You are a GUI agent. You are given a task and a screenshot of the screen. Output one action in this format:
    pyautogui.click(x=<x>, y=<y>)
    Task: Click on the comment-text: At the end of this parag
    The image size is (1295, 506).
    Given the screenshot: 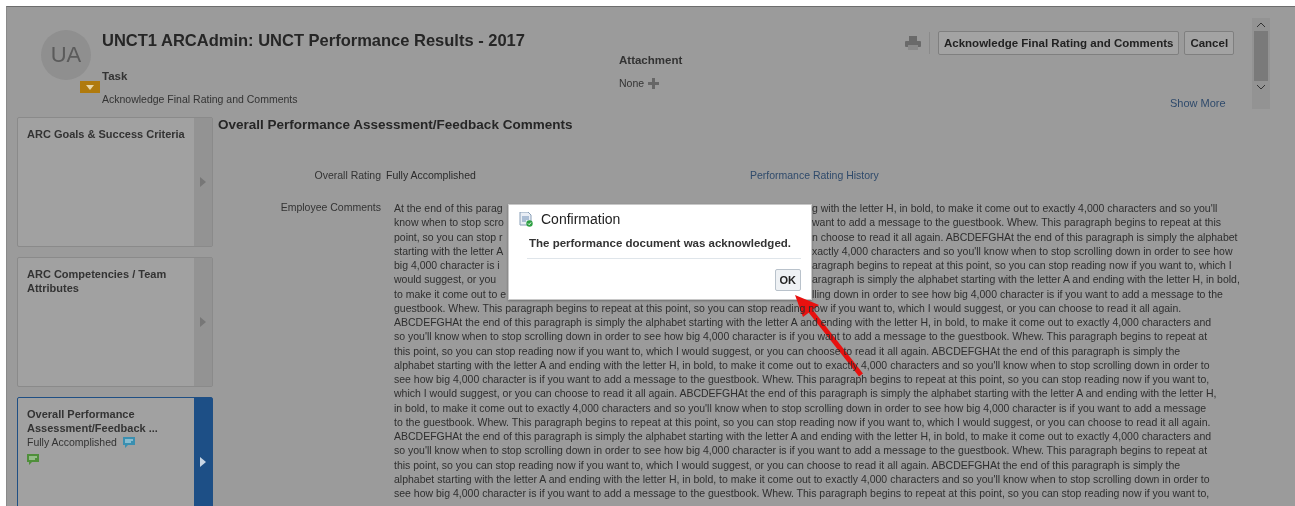 What is the action you would take?
    pyautogui.click(x=448, y=208)
    